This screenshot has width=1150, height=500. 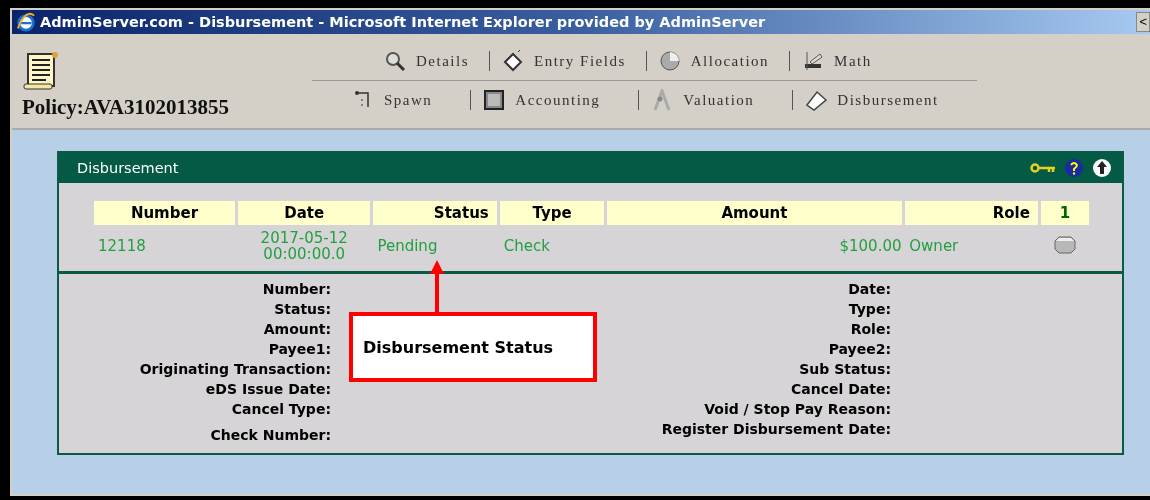 I want to click on panel-title: Disbursement, so click(x=128, y=168).